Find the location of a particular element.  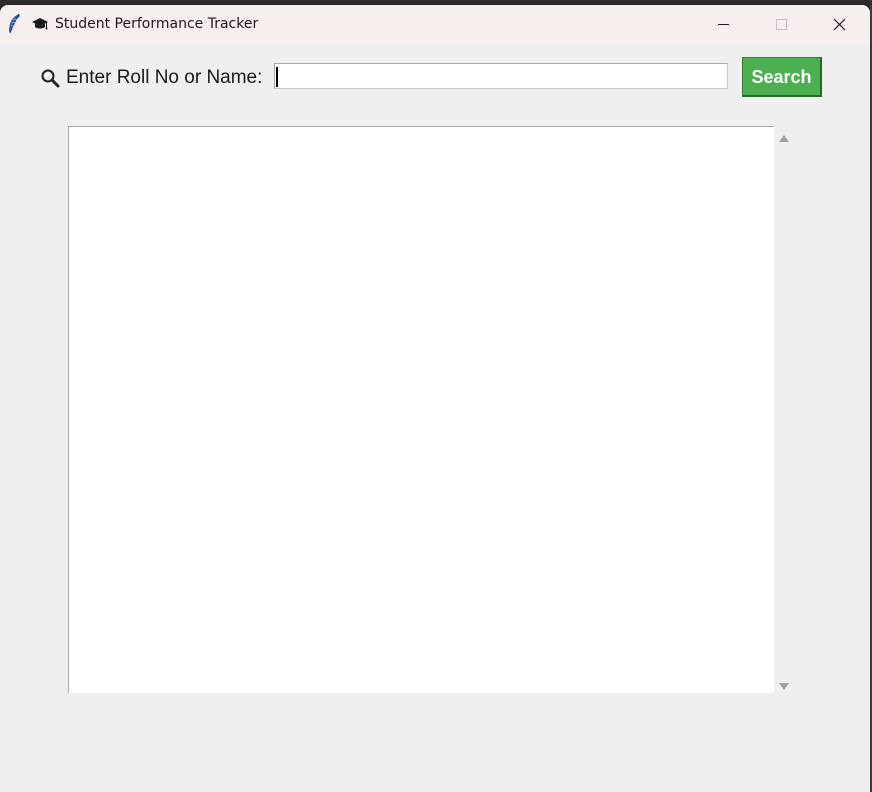

minimize-icon is located at coordinates (723, 24).